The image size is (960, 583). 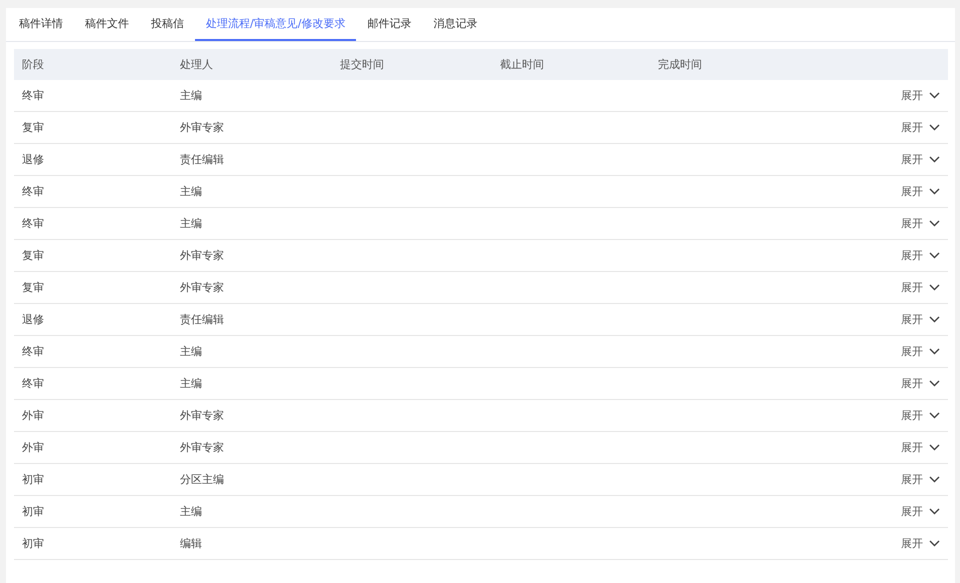 I want to click on tab: 投稿信, so click(x=167, y=24).